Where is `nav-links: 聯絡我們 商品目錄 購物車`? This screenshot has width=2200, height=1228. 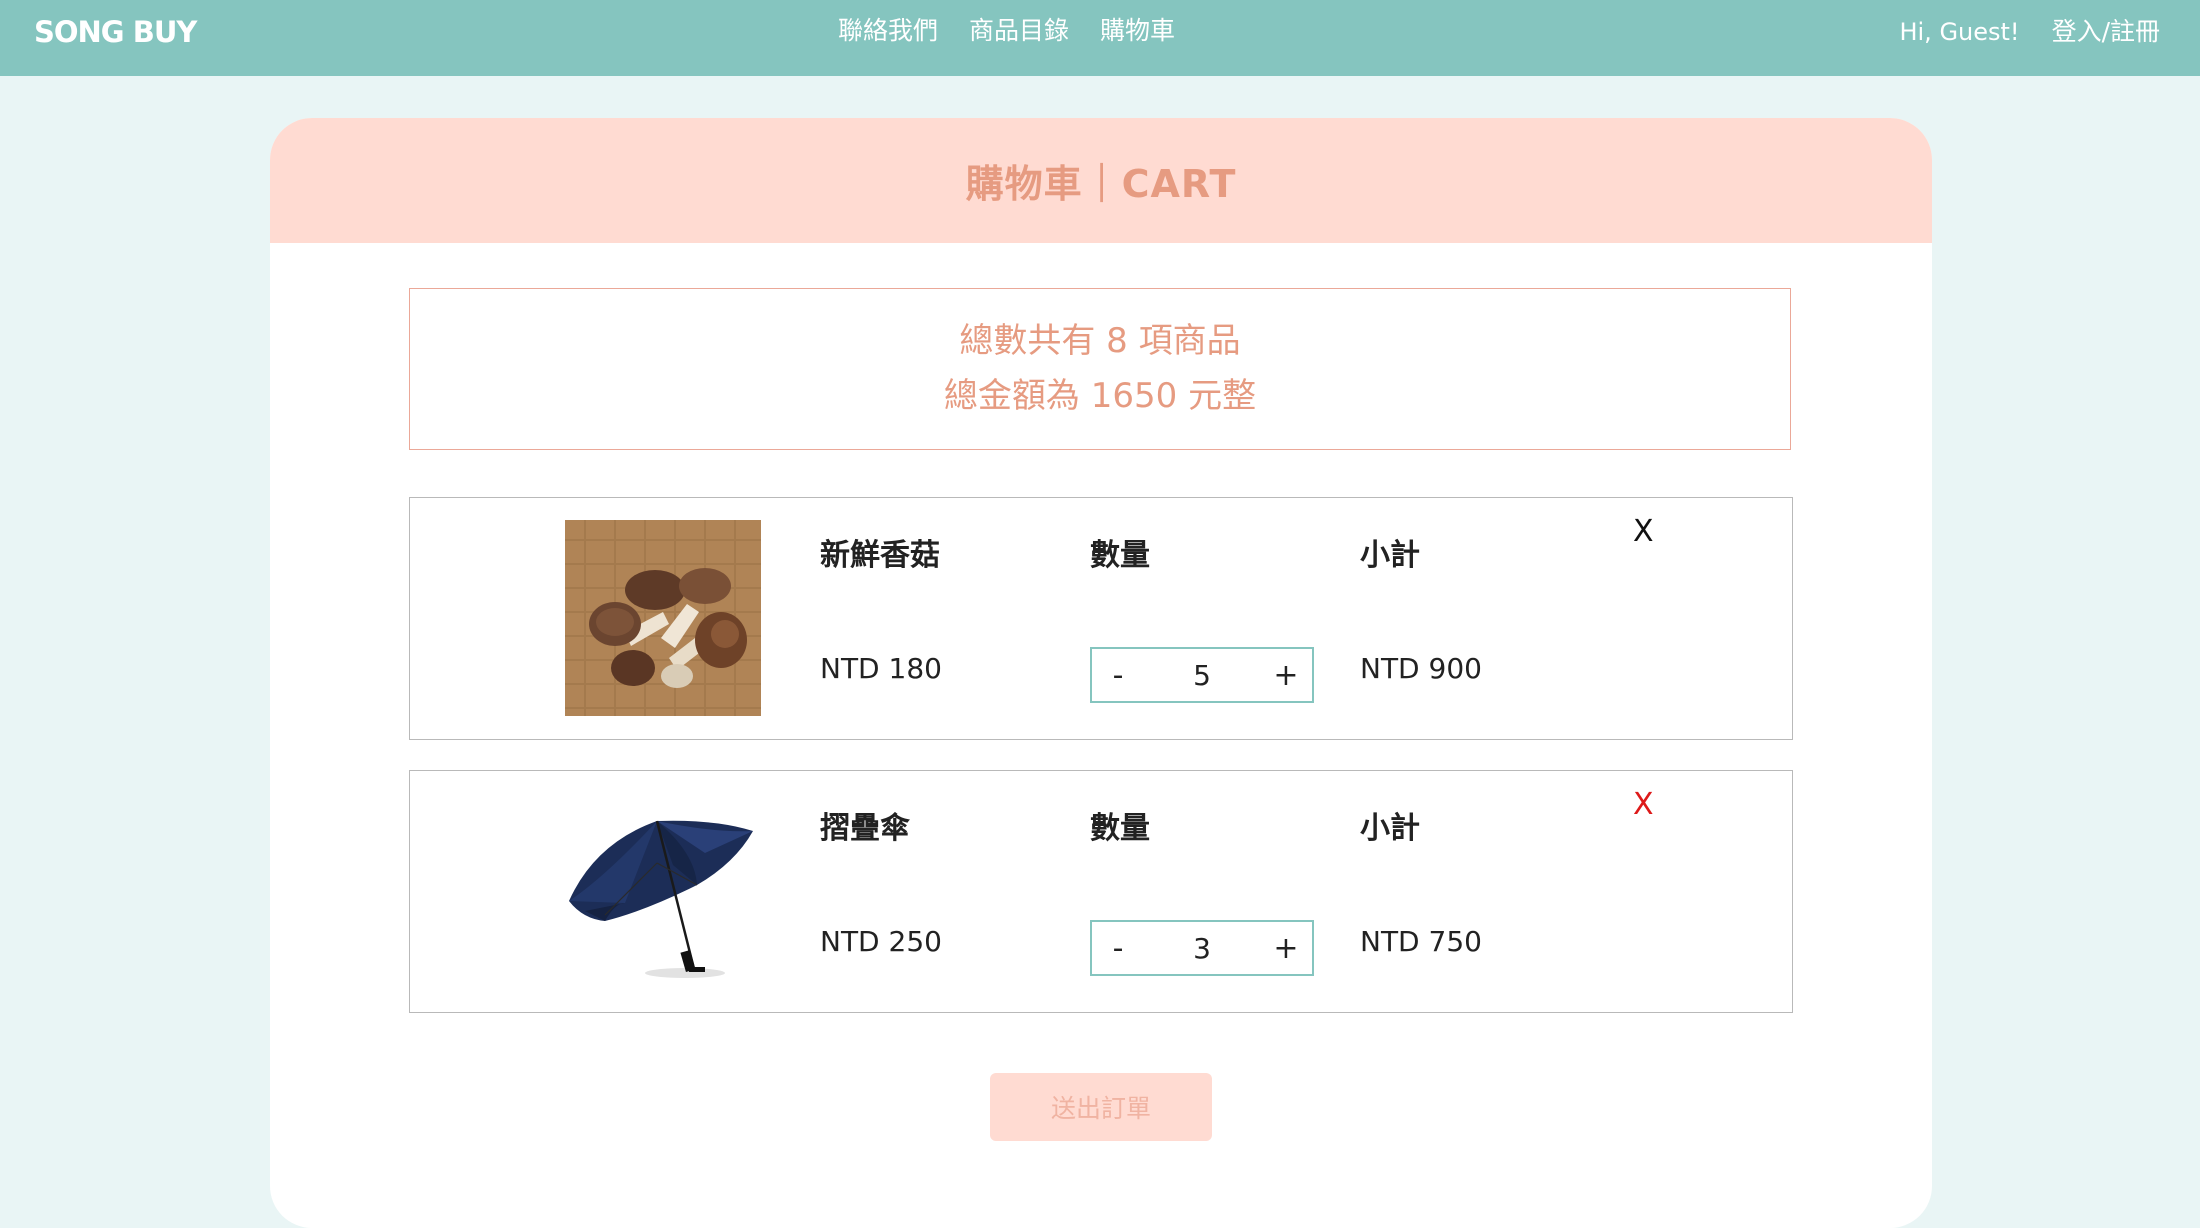
nav-links: 聯絡我們 商品目錄 購物車 is located at coordinates (1022, 31).